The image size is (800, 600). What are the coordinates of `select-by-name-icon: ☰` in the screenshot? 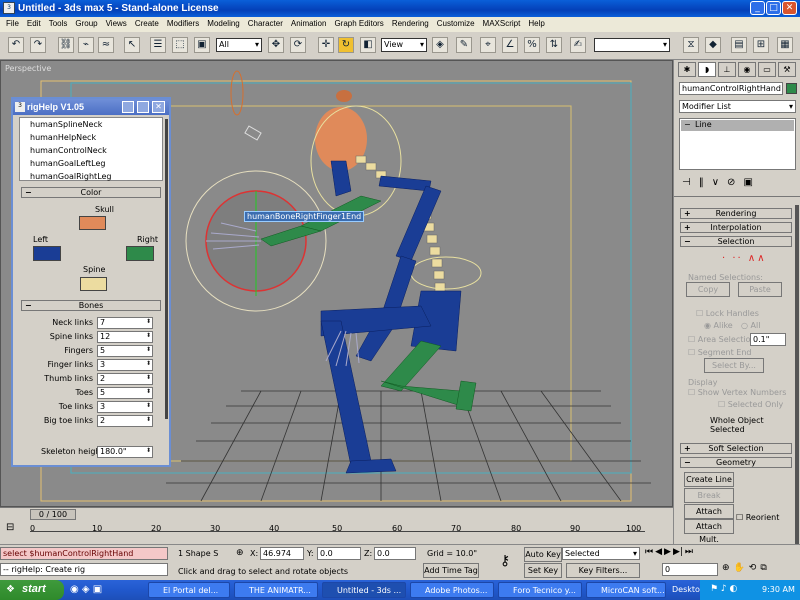 It's located at (158, 45).